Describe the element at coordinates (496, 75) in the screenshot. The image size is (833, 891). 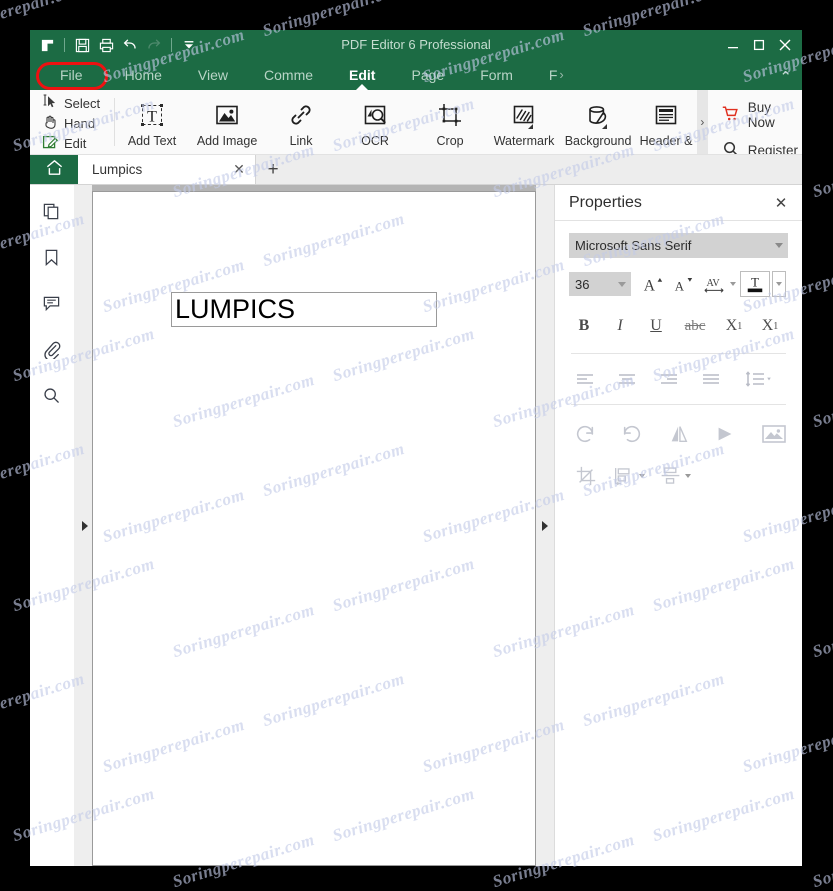
I see `ribbon-tab-form: Form` at that location.